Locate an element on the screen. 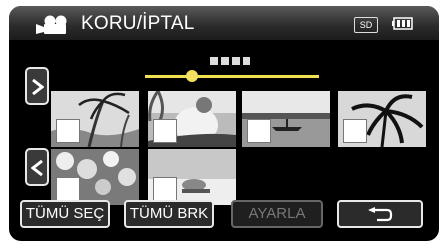  select-all-button: TÜMÜ SEÇ is located at coordinates (65, 214).